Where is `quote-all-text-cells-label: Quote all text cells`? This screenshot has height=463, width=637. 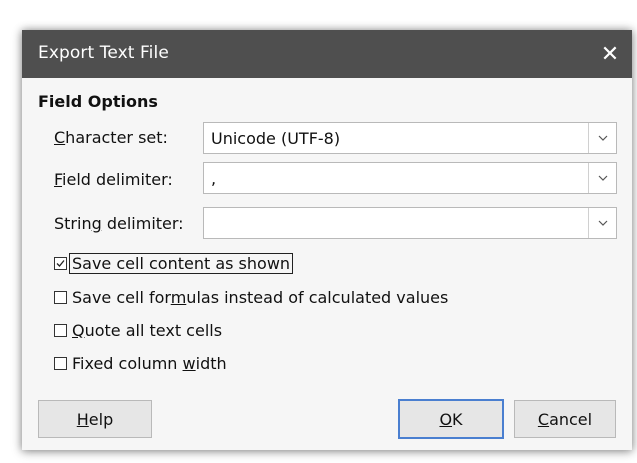
quote-all-text-cells-label: Quote all text cells is located at coordinates (147, 330).